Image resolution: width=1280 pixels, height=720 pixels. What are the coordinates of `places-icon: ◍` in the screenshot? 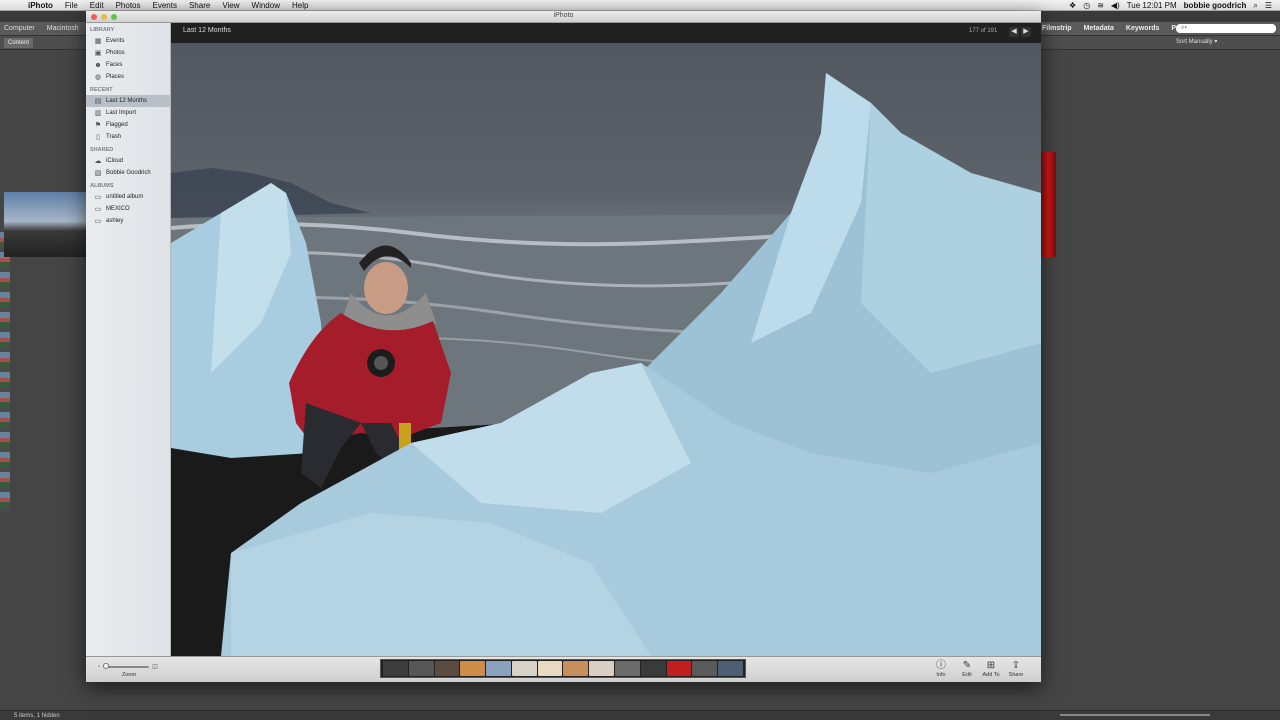 It's located at (98, 77).